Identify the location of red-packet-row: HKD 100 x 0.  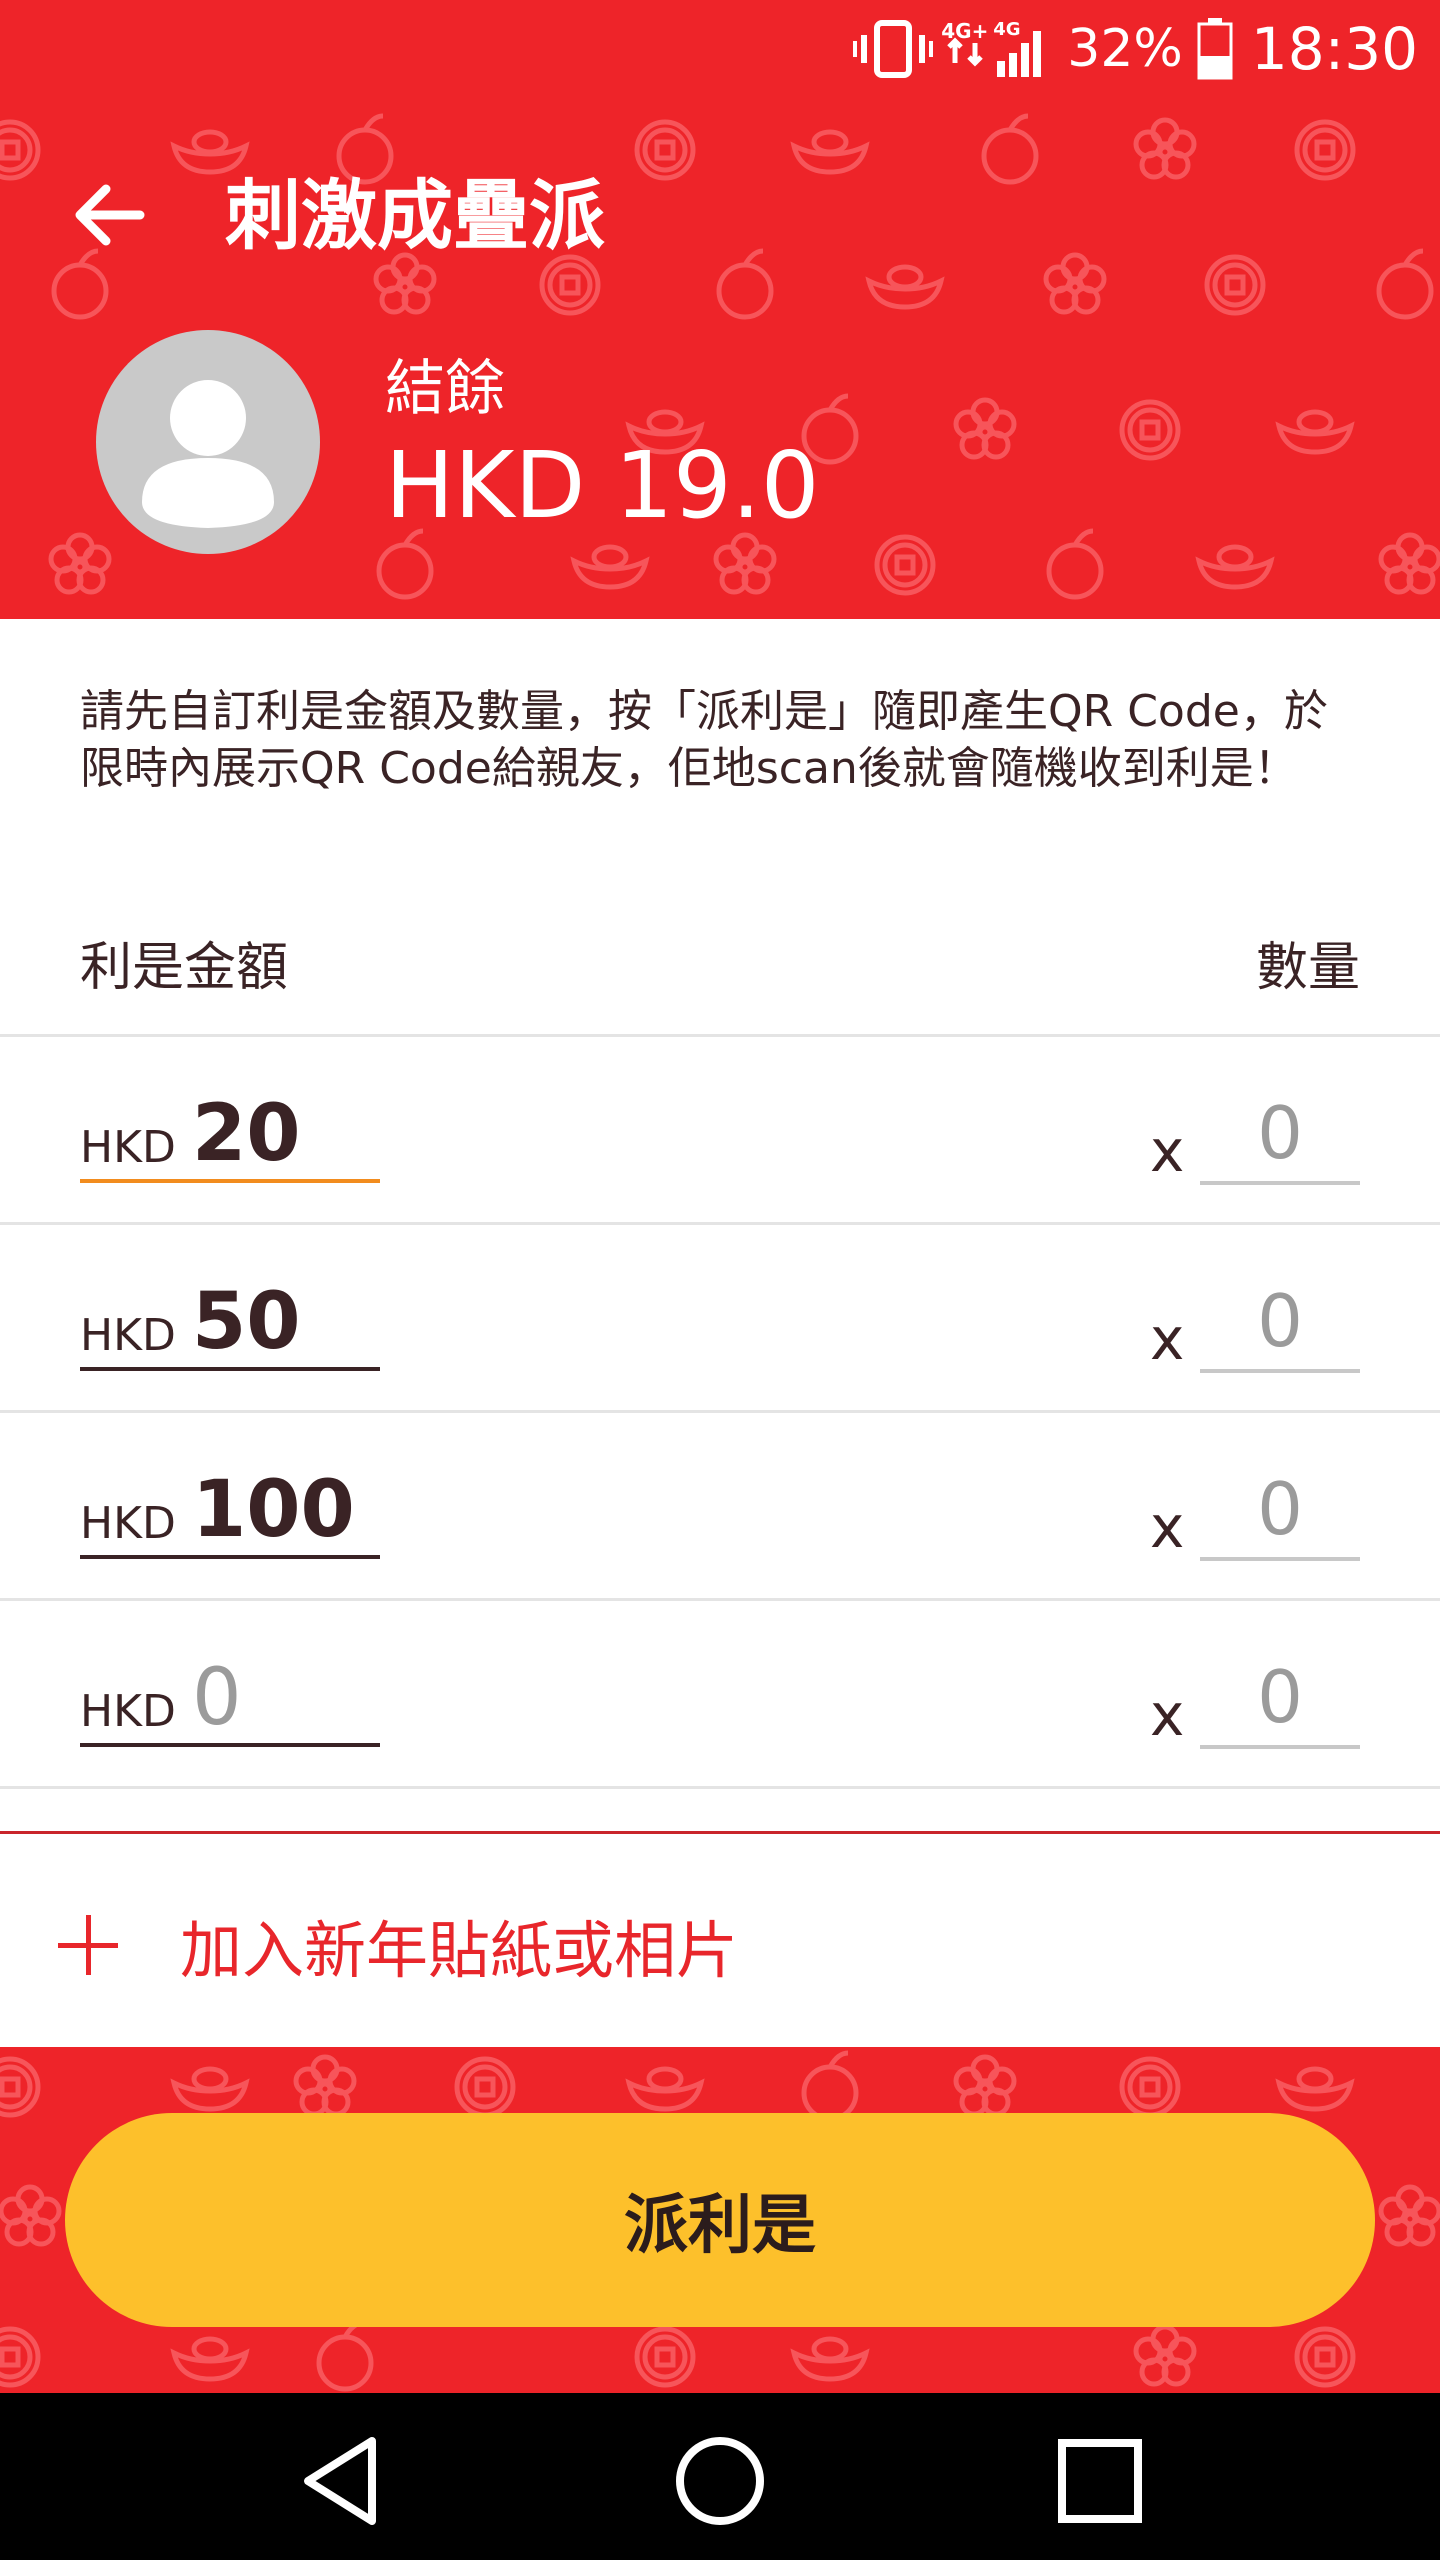
(720, 1504).